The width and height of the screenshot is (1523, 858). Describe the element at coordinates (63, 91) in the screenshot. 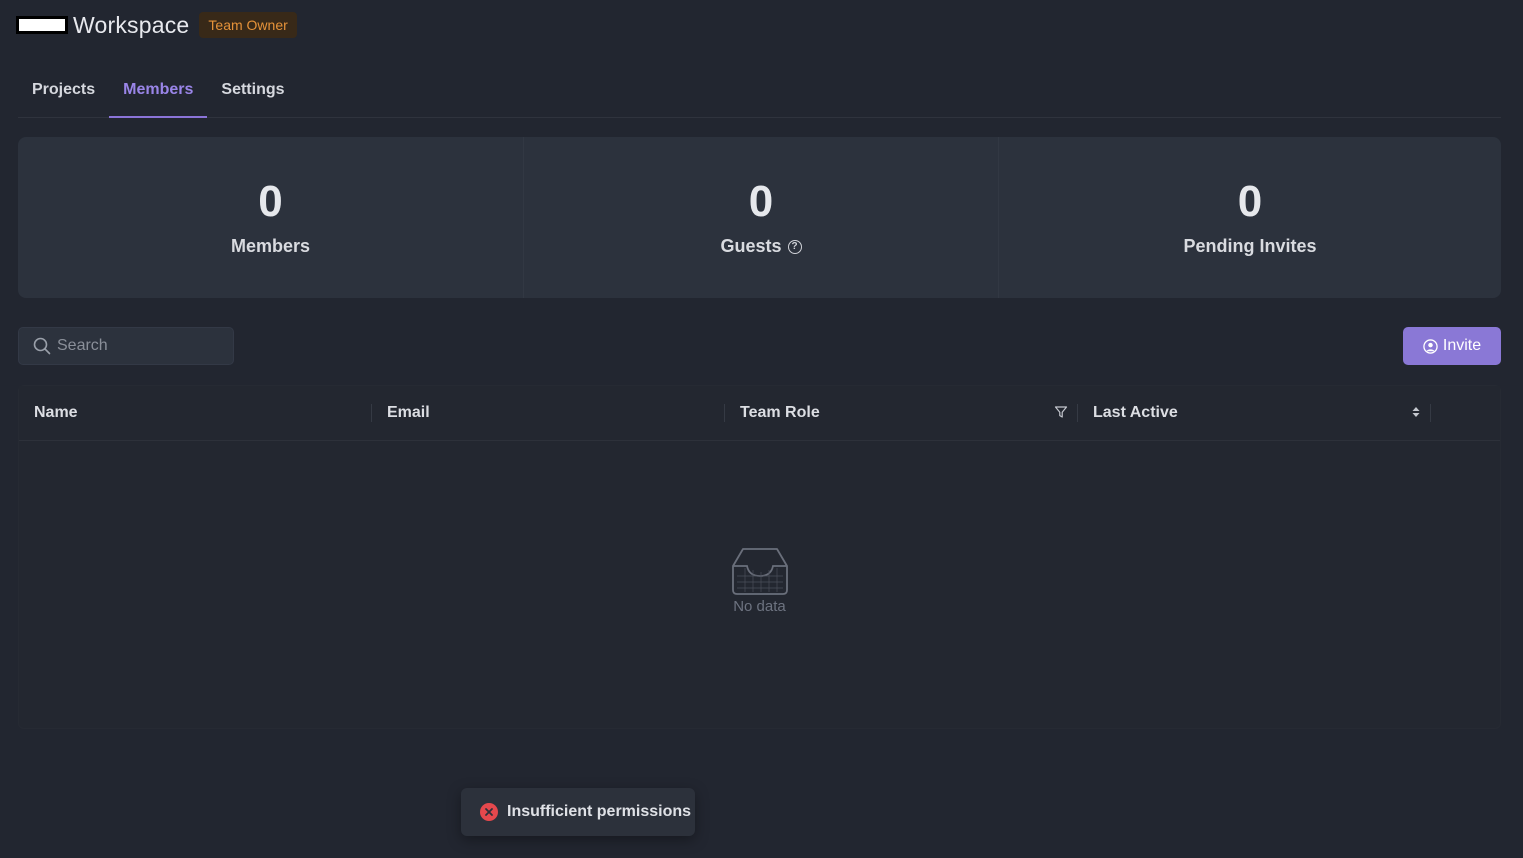

I see `tab-projects: Projects` at that location.